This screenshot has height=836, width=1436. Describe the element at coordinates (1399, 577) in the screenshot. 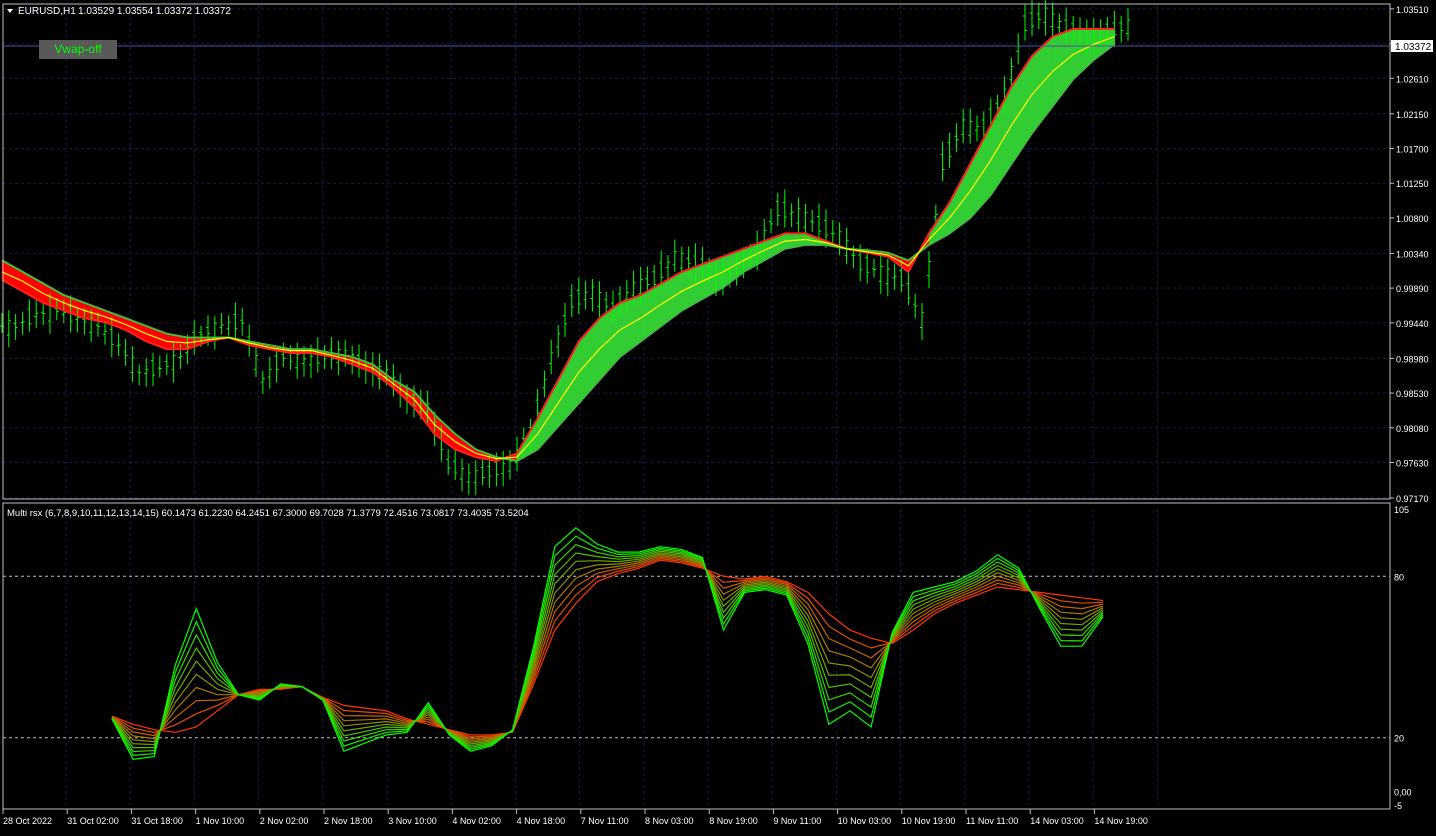

I see `indicator-tick-label: 80` at that location.